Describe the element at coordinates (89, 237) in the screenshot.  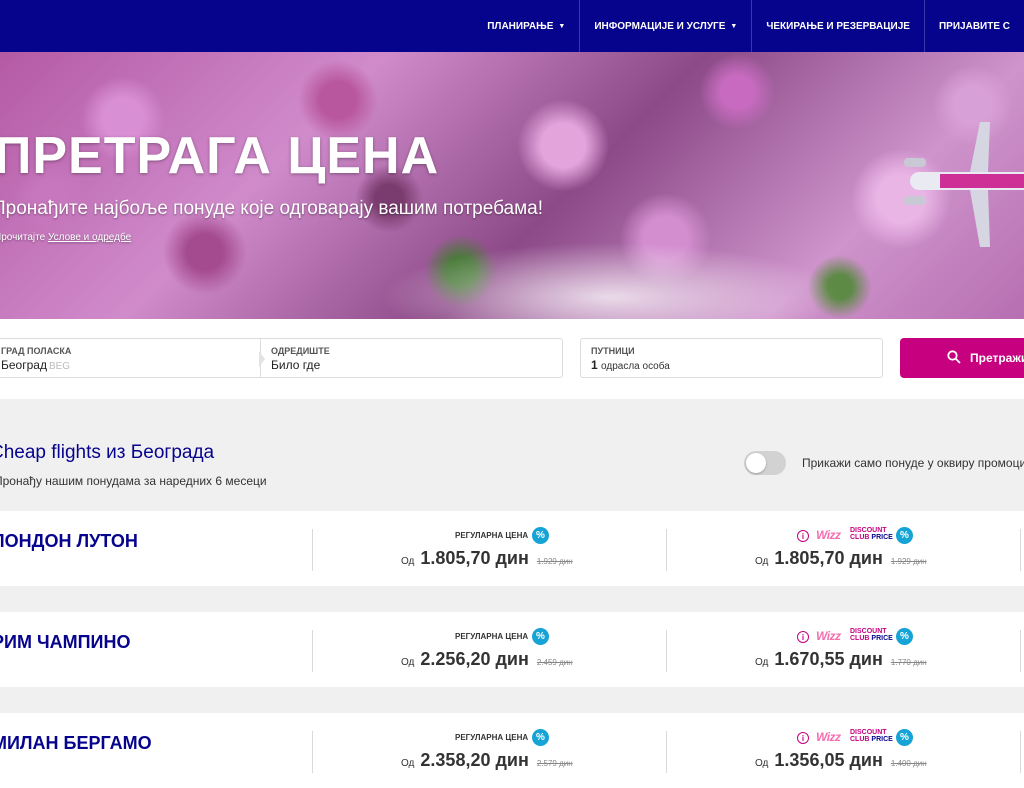
I see `terms-link: Услове и одредбе` at that location.